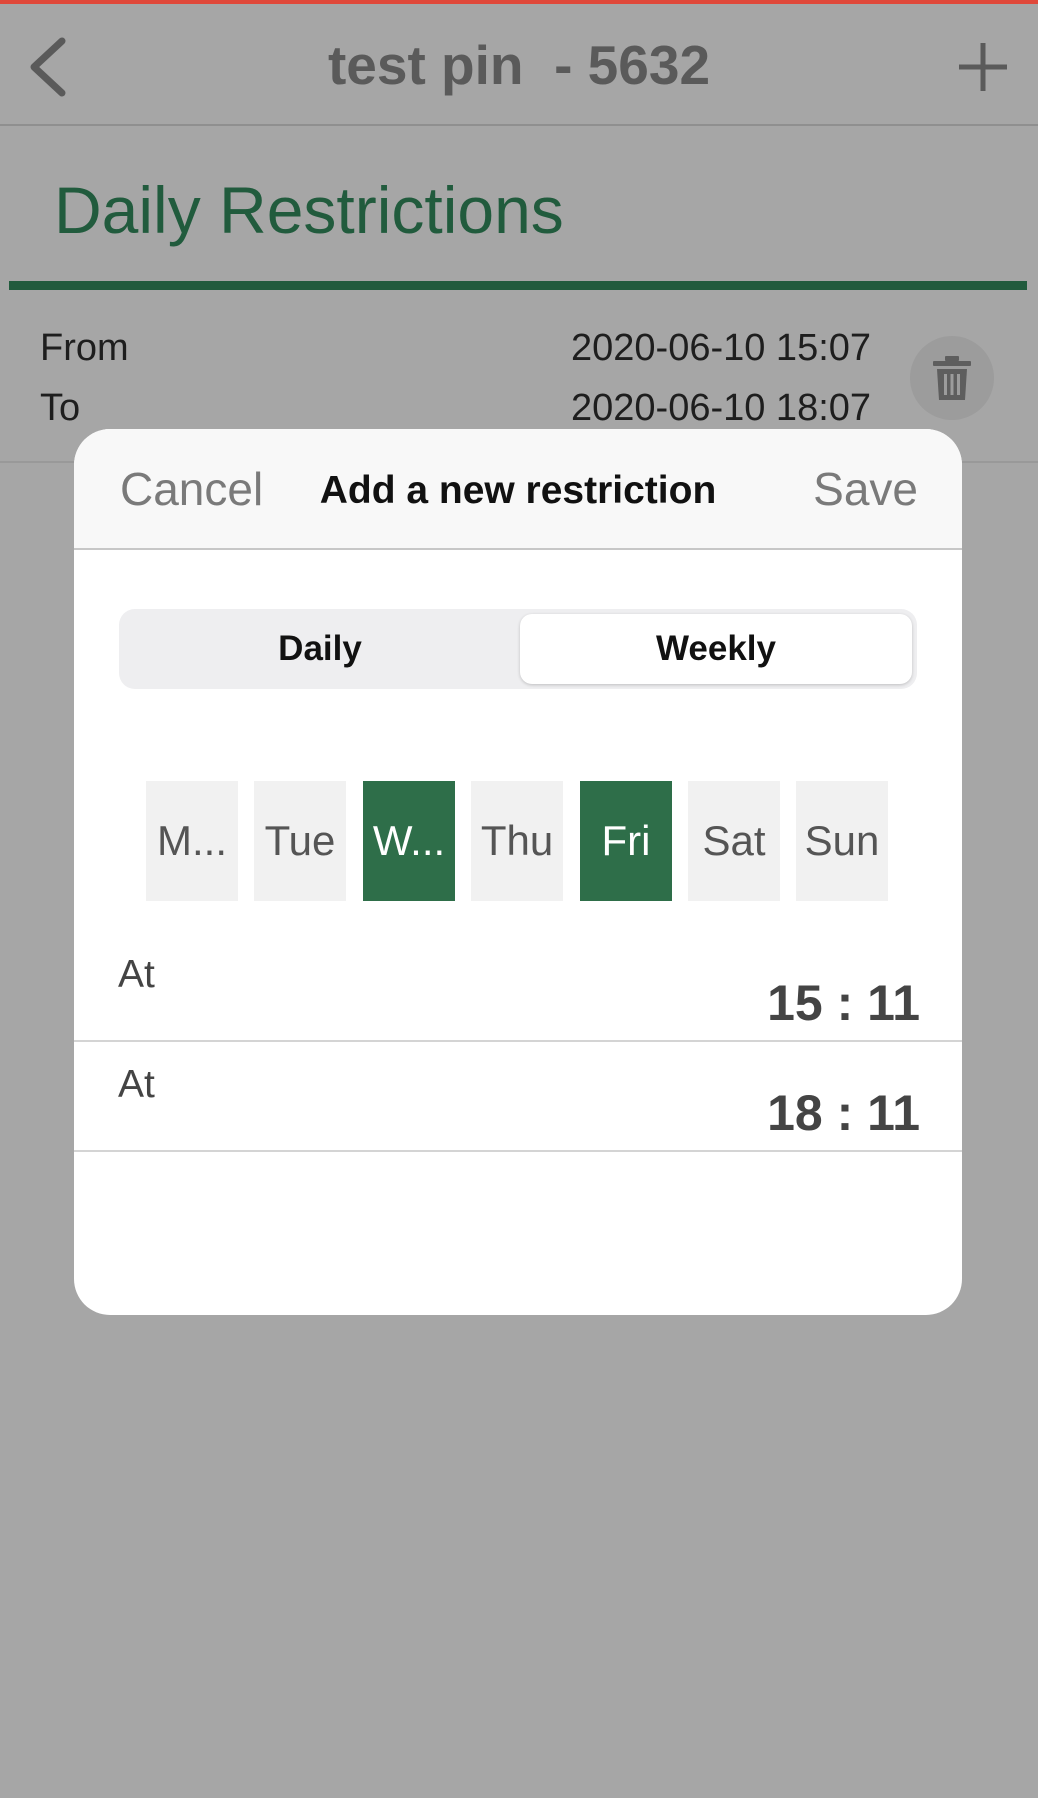 The image size is (1038, 1798). I want to click on from-label: From, so click(84, 348).